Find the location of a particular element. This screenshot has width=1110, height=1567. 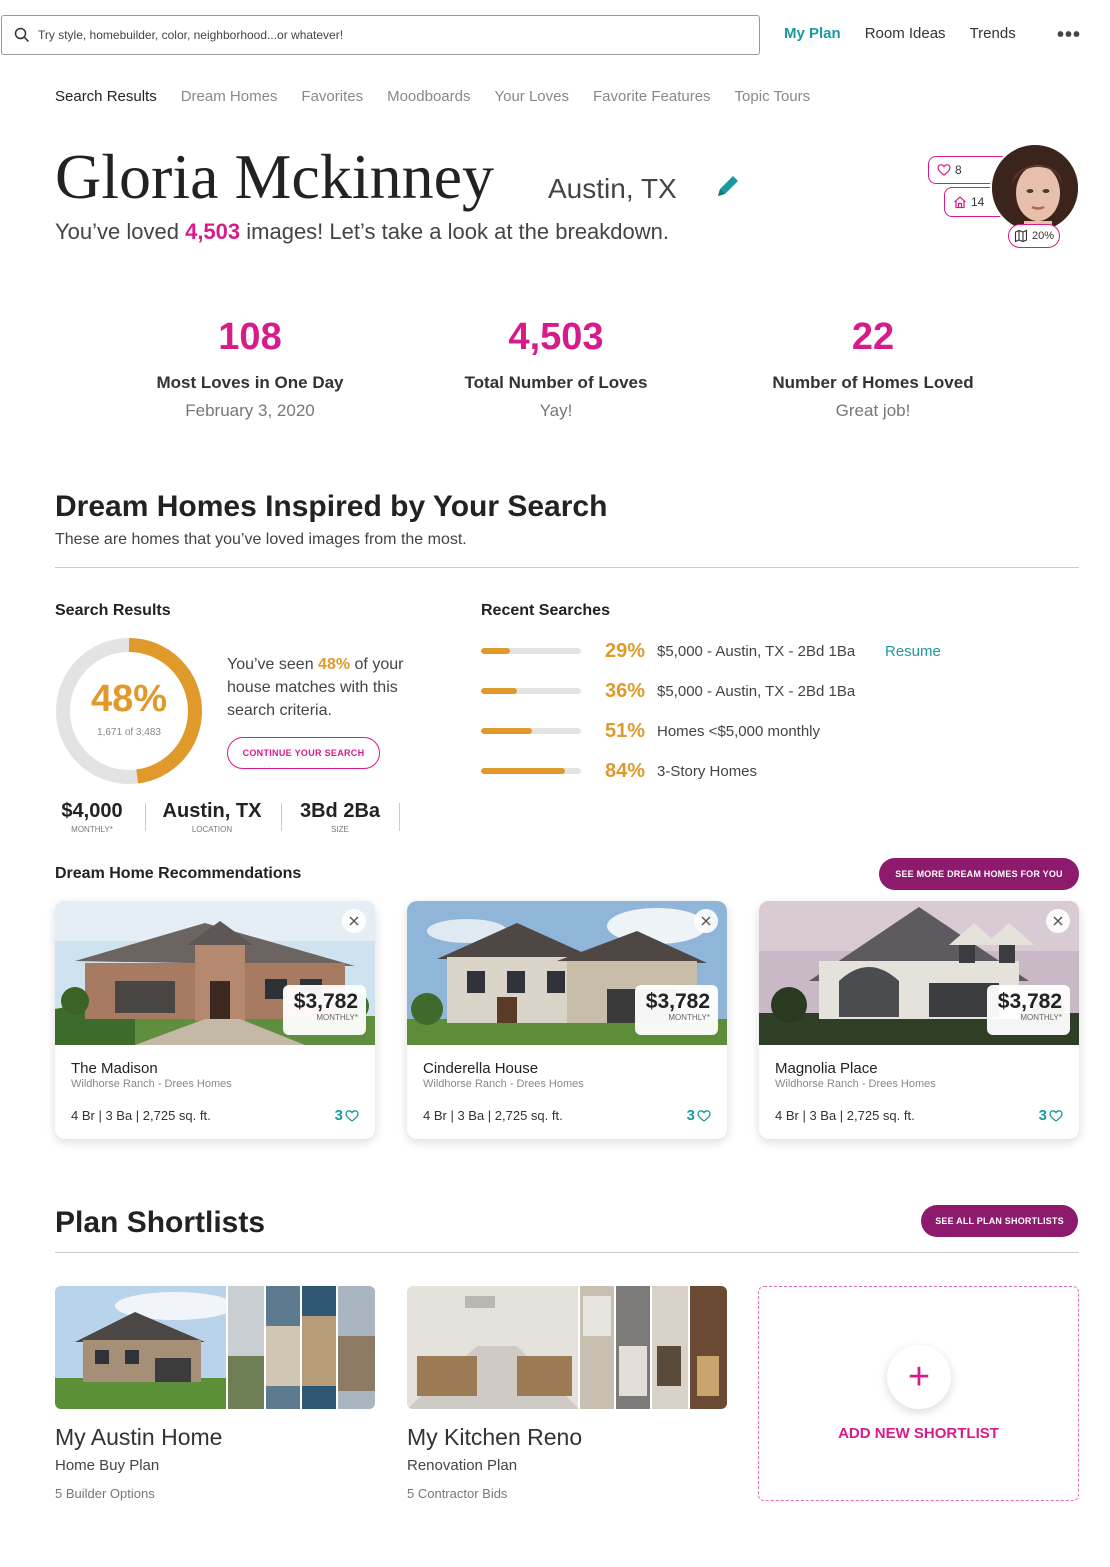

shortlist-type: Home Buy Plan is located at coordinates (107, 1465).